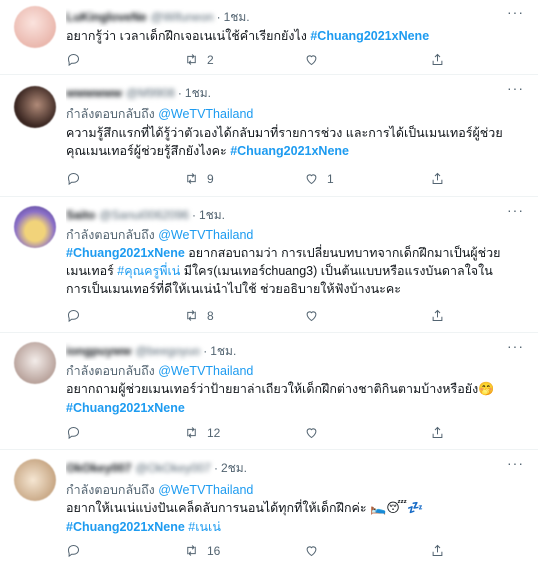 This screenshot has width=538, height=564. I want to click on retweet-button: 16, so click(202, 550).